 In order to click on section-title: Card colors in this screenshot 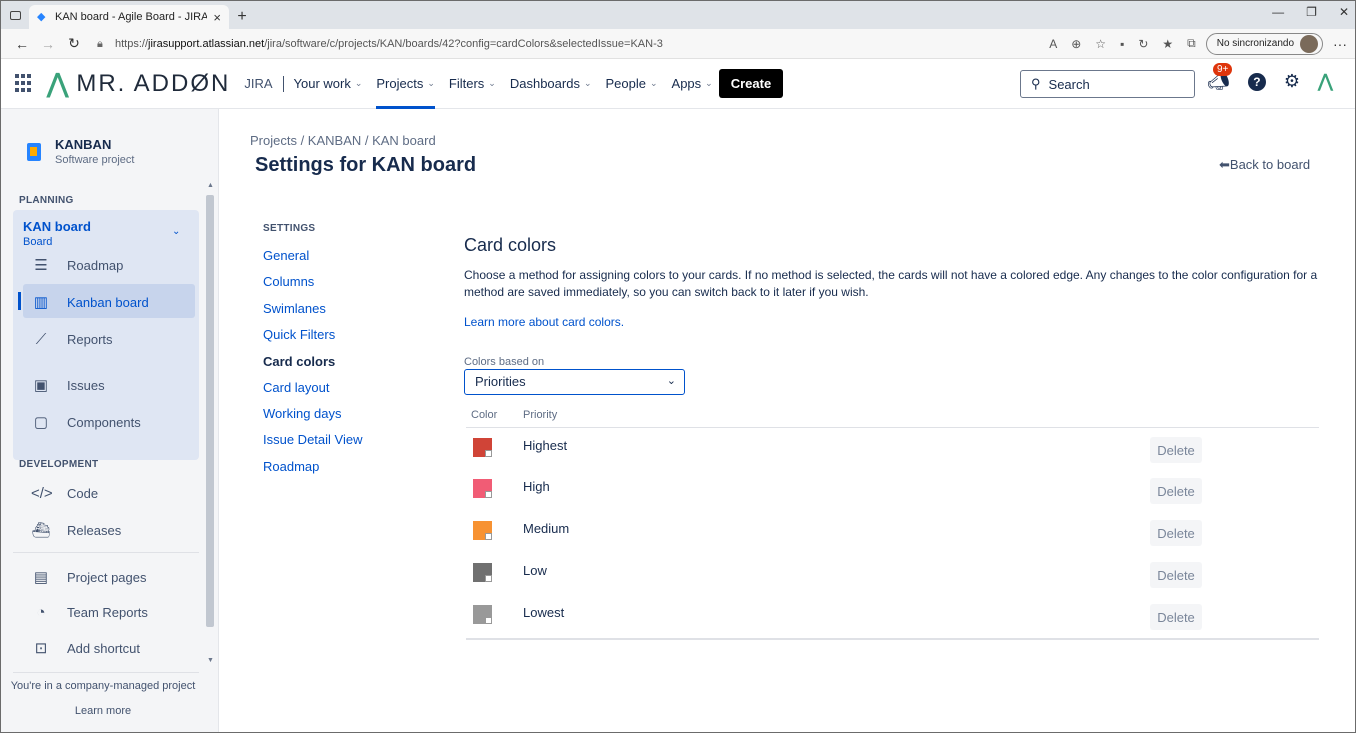, I will do `click(510, 245)`.